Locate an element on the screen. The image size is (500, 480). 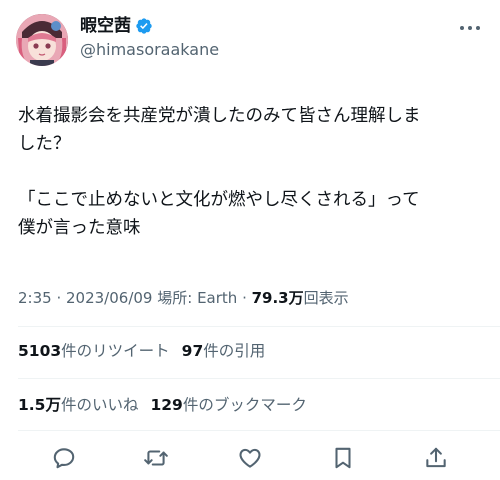
more-options-icon is located at coordinates (470, 28).